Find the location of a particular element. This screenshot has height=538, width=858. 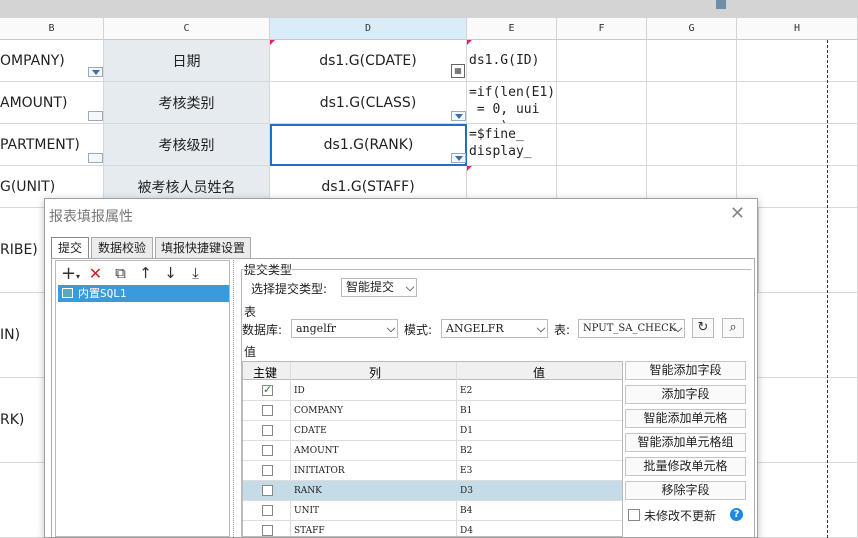

header-column: 列 is located at coordinates (375, 372).